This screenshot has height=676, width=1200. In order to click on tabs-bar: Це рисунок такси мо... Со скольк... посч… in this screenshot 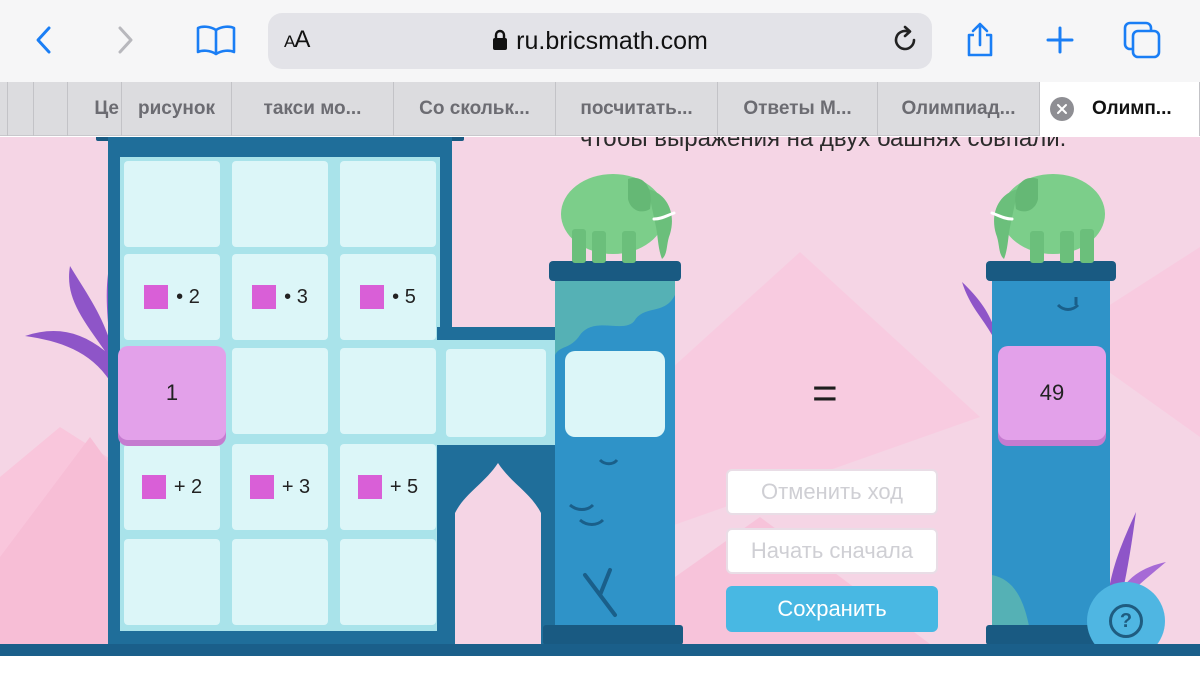, I will do `click(600, 109)`.